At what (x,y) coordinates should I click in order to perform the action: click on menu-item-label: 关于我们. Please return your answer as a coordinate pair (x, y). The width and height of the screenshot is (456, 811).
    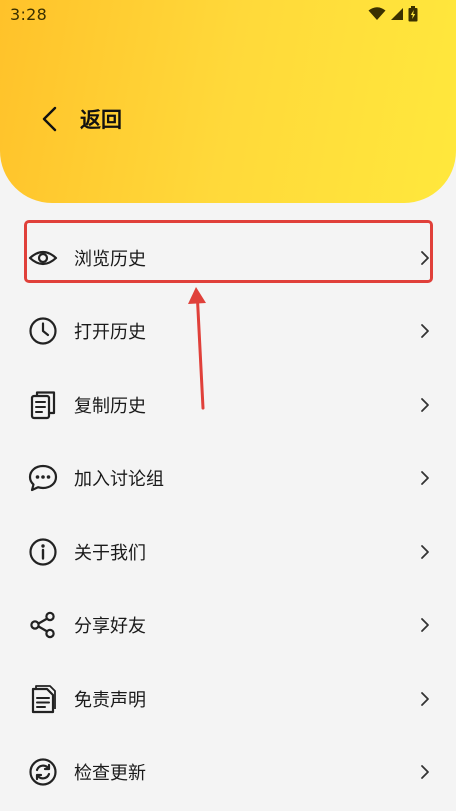
    Looking at the image, I should click on (110, 553).